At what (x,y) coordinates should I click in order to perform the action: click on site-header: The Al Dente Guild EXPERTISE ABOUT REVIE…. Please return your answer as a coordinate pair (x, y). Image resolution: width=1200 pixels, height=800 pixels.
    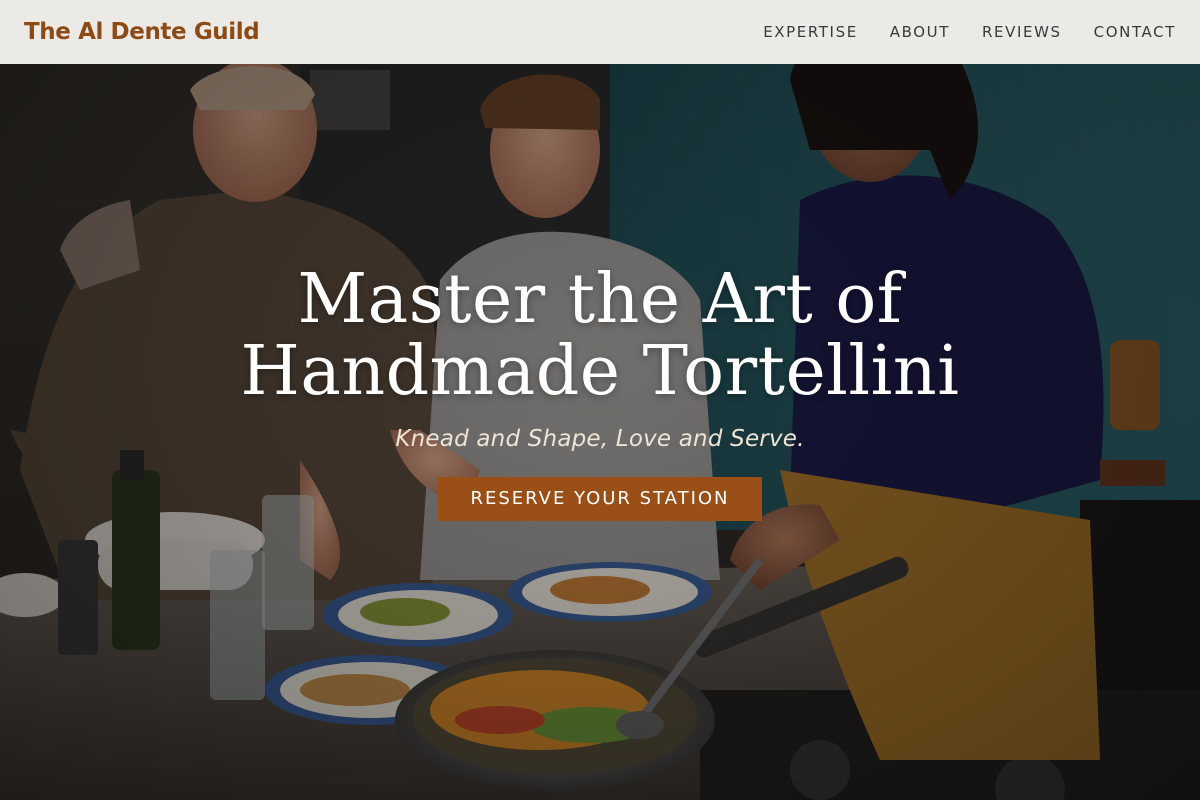
    Looking at the image, I should click on (600, 32).